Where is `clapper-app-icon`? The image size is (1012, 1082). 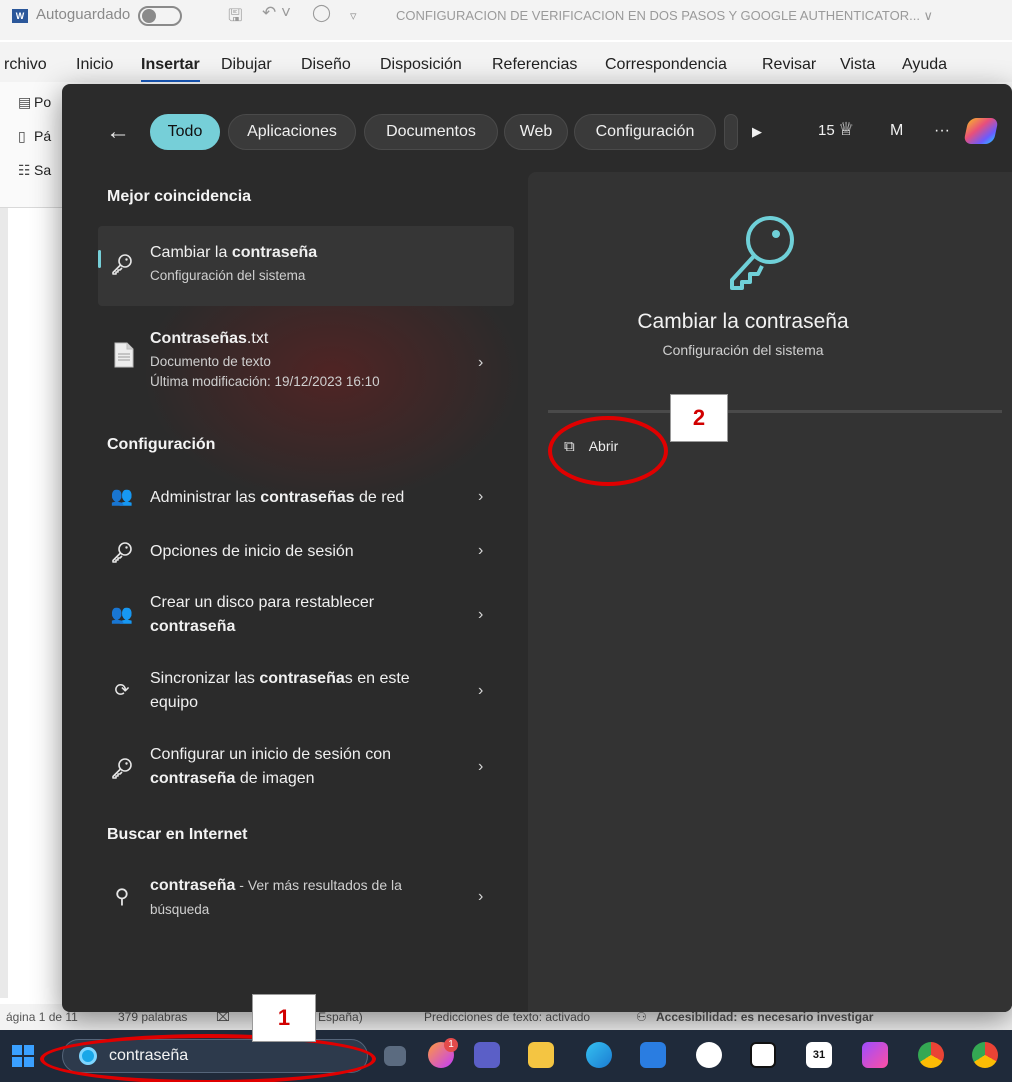 clapper-app-icon is located at coordinates (875, 1055).